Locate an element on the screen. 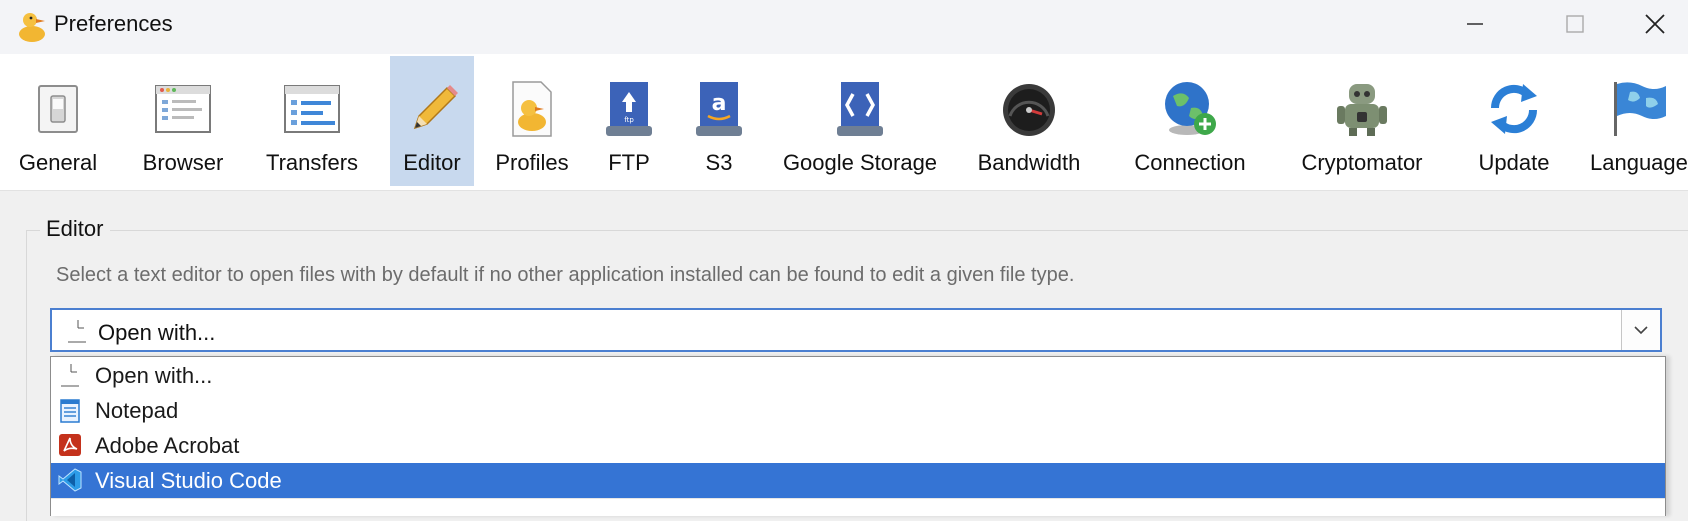 This screenshot has height=521, width=1688. dropdown-option-partial is located at coordinates (858, 507).